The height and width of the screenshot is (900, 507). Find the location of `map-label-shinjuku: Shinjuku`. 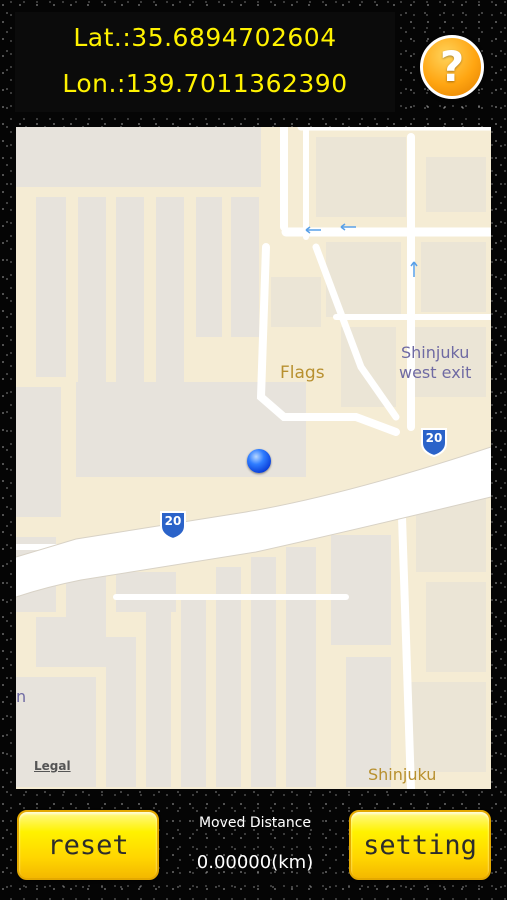

map-label-shinjuku: Shinjuku is located at coordinates (402, 774).